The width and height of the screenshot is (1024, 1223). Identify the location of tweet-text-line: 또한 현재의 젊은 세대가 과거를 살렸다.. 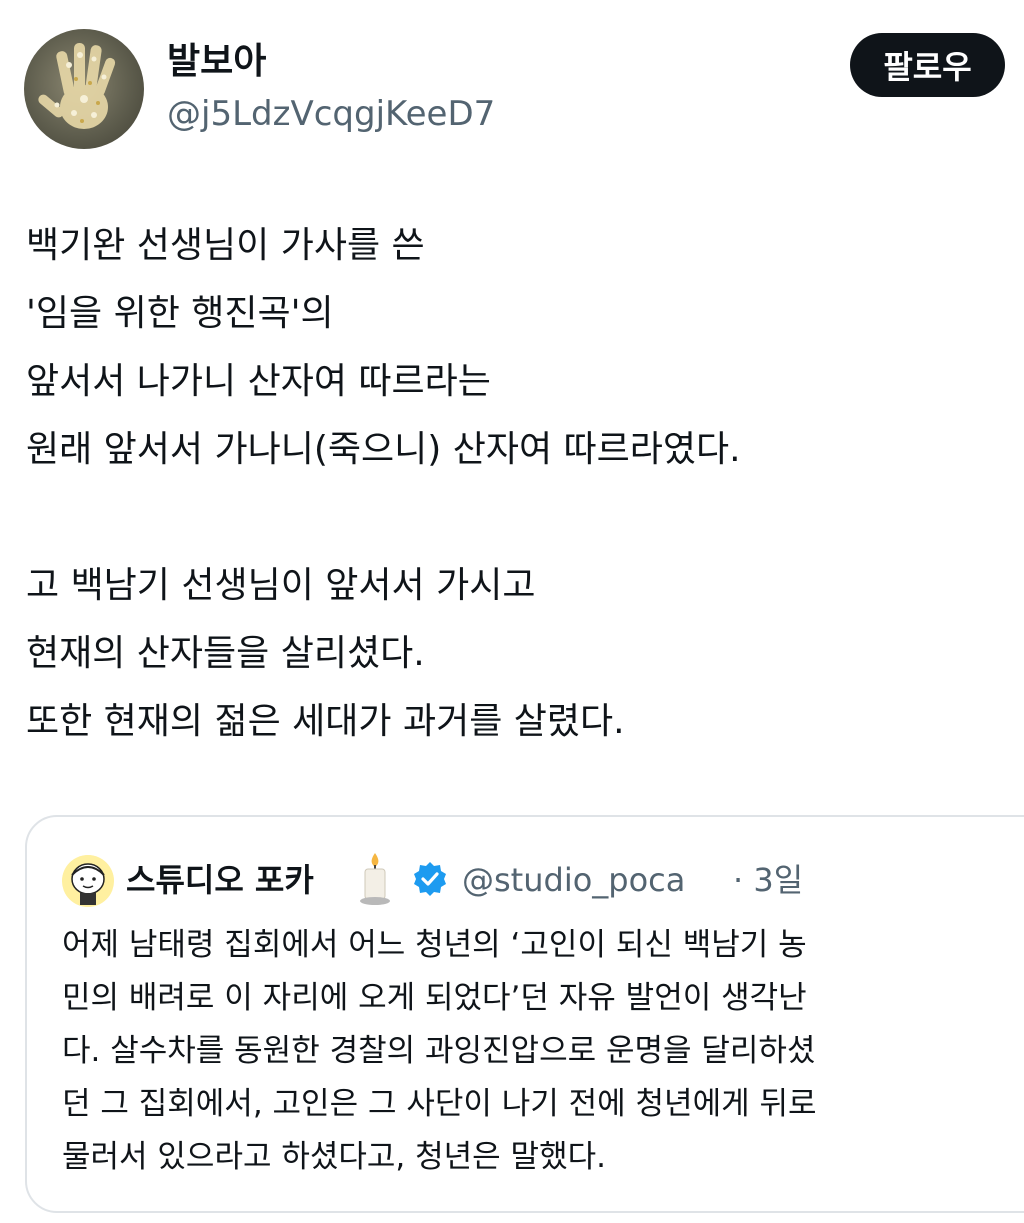
(325, 721).